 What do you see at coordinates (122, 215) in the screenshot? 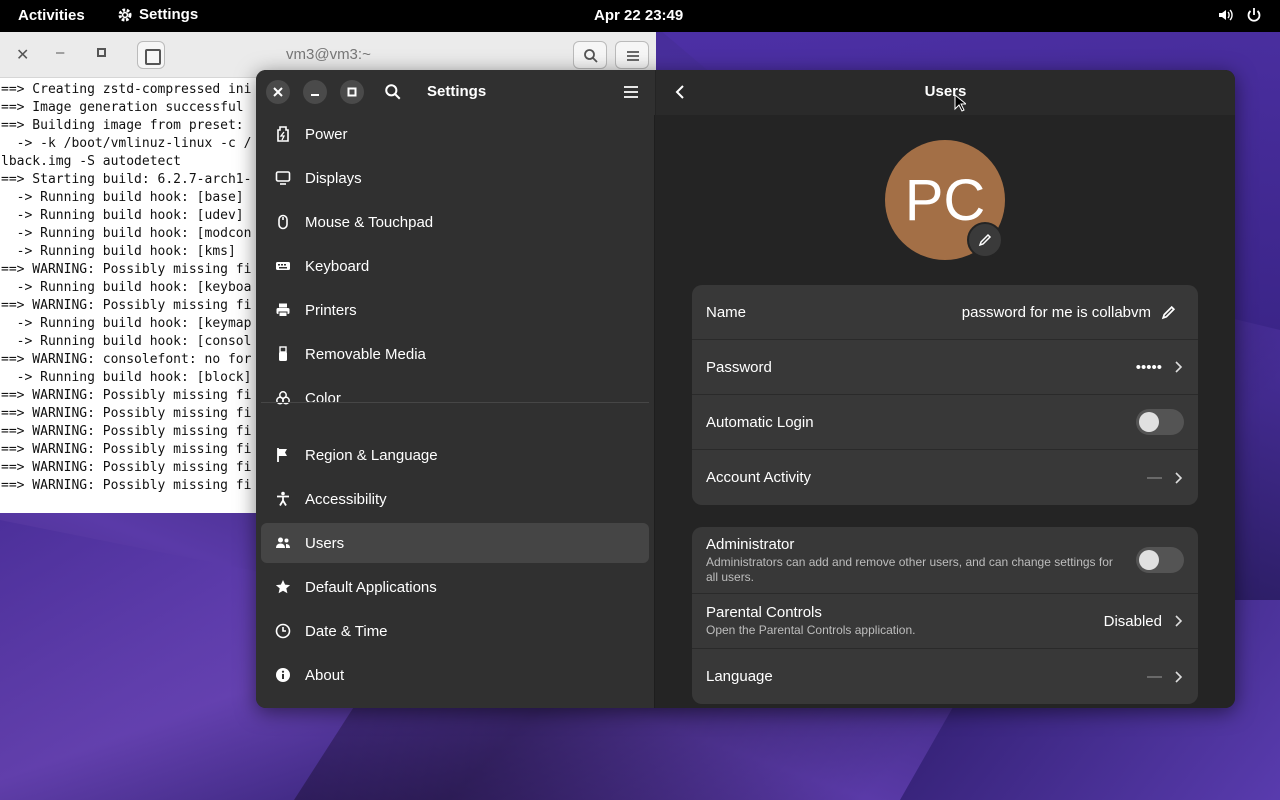
I see `terminal-line: -> Running build hook: [udev]` at bounding box center [122, 215].